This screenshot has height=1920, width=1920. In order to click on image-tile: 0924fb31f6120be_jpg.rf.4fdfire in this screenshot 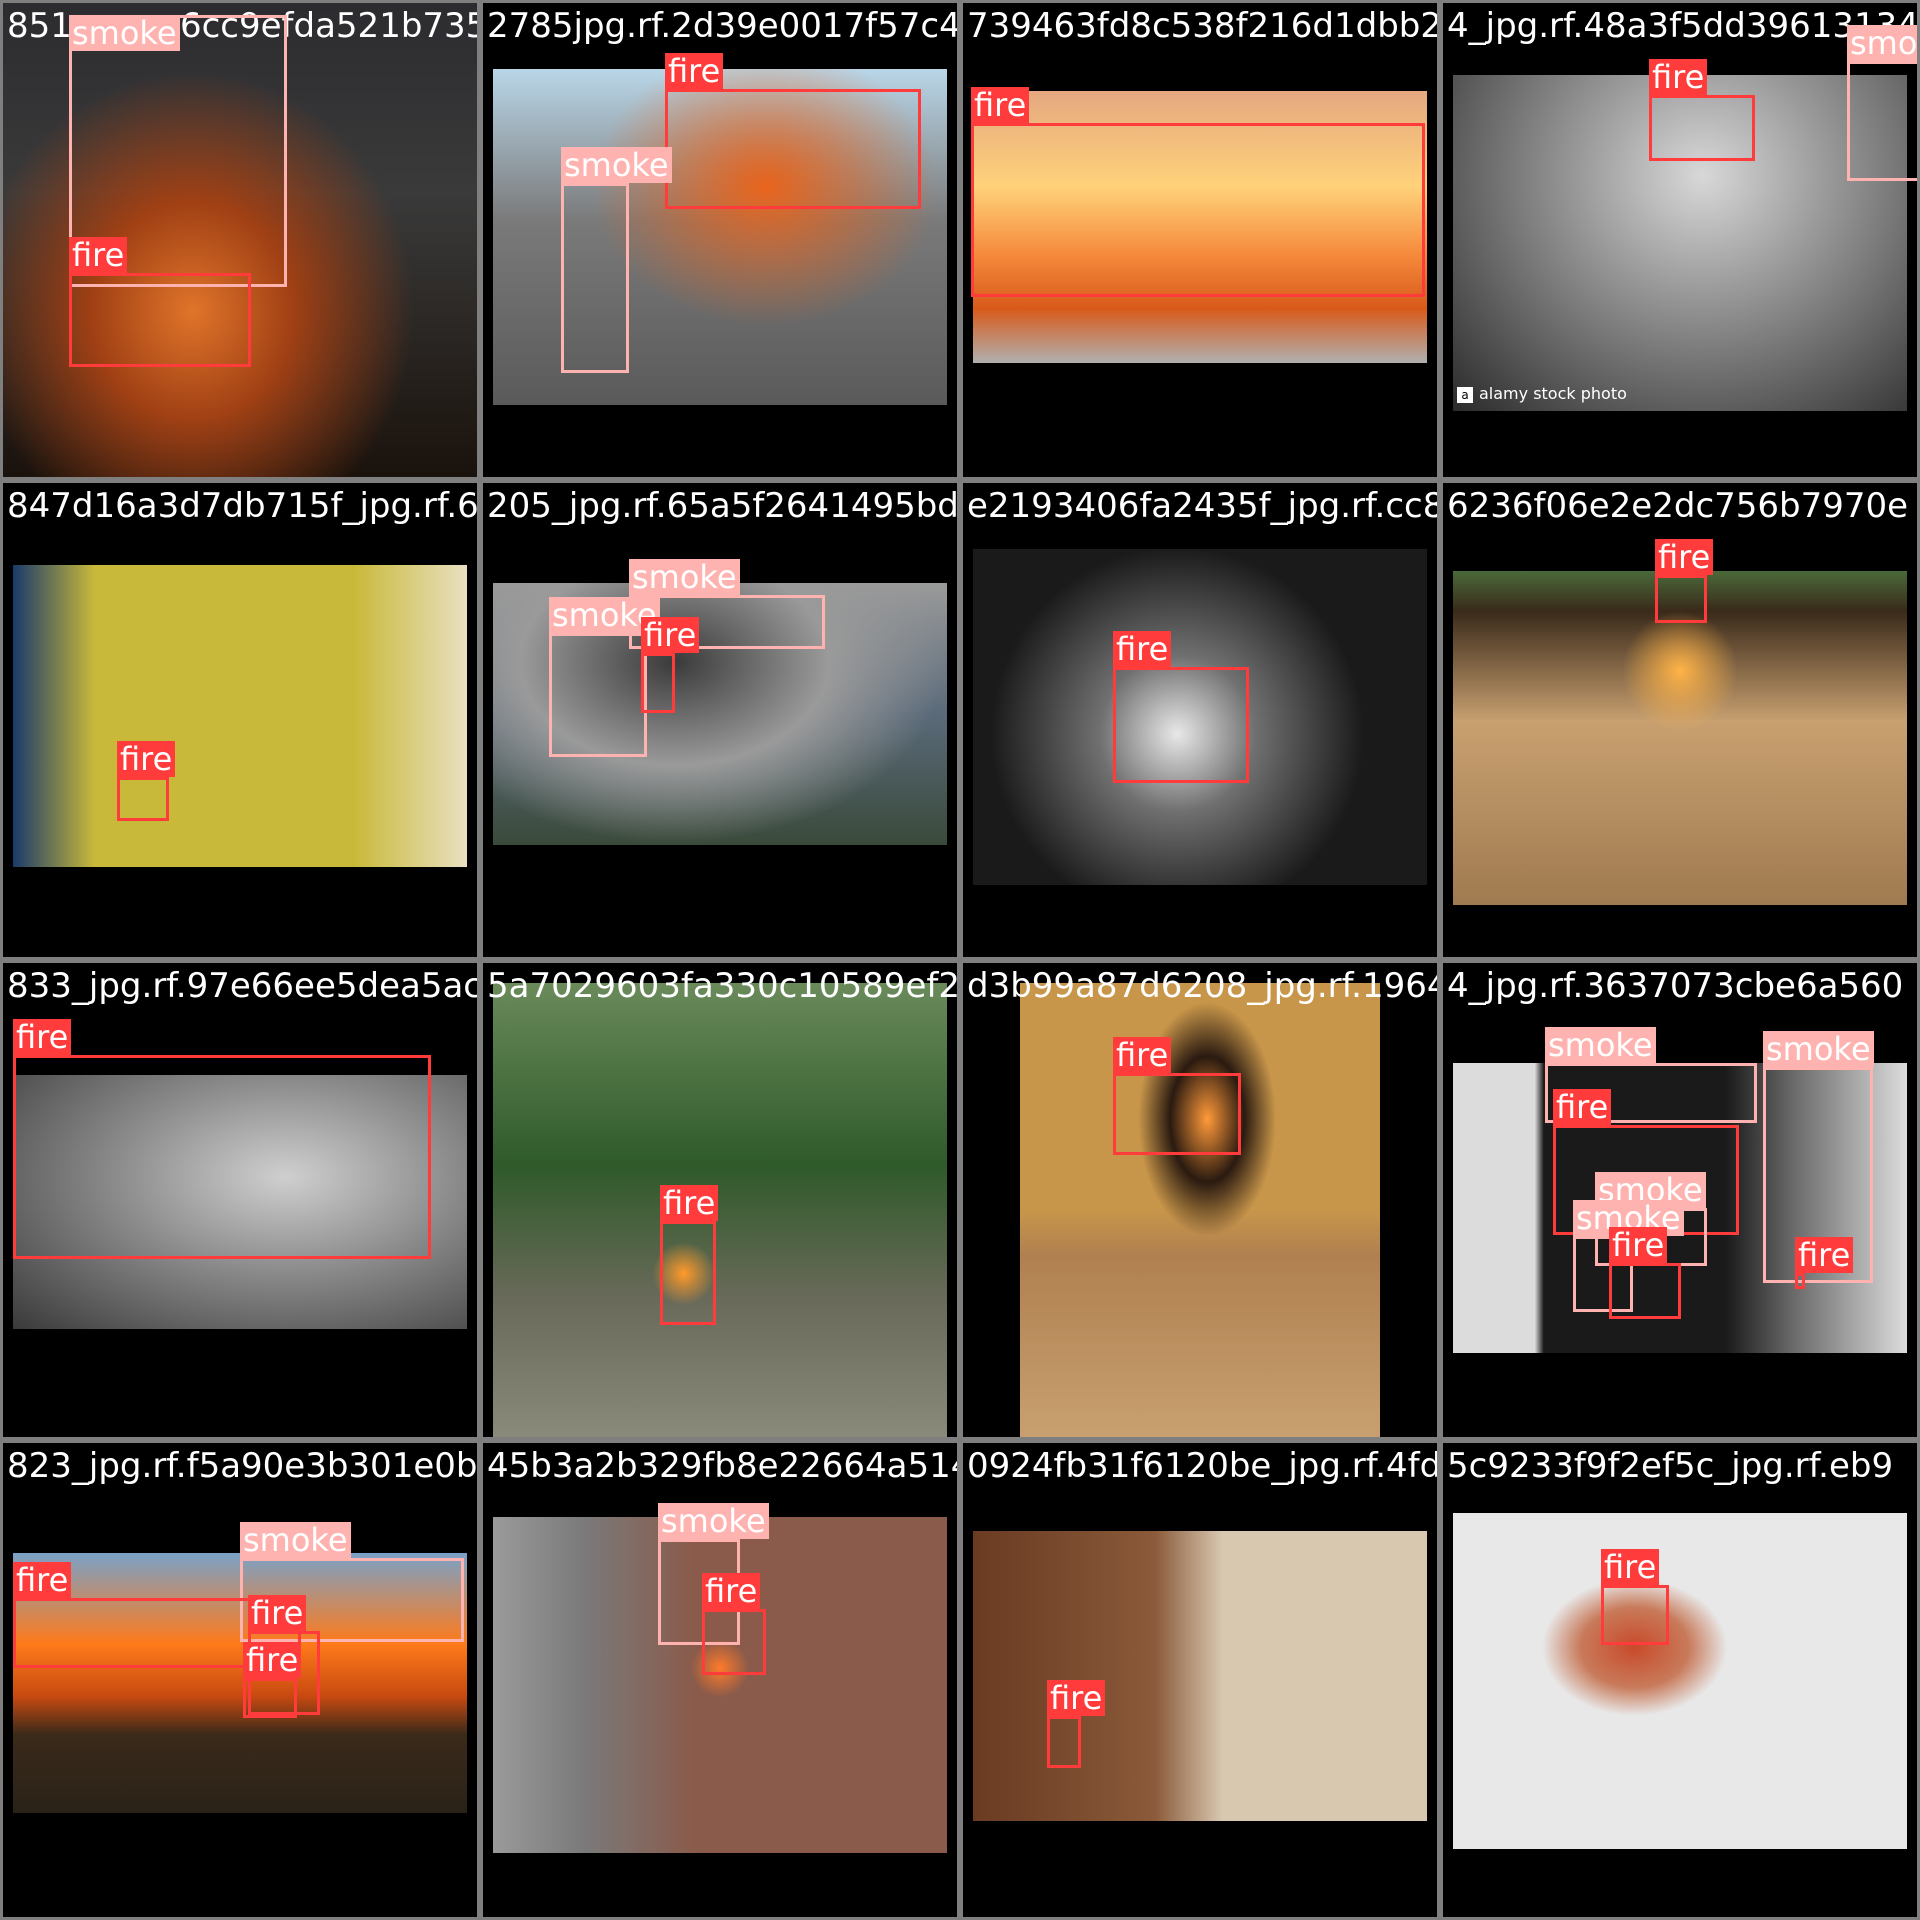, I will do `click(1200, 1680)`.